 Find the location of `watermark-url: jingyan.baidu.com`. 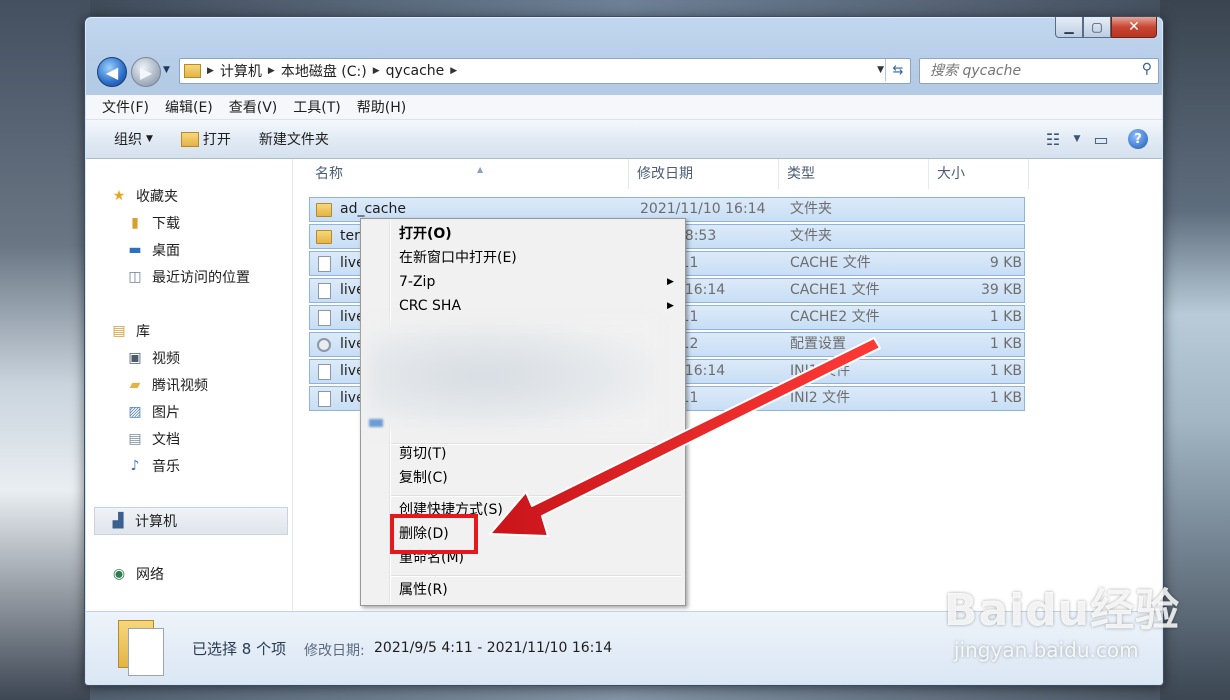

watermark-url: jingyan.baidu.com is located at coordinates (1046, 650).